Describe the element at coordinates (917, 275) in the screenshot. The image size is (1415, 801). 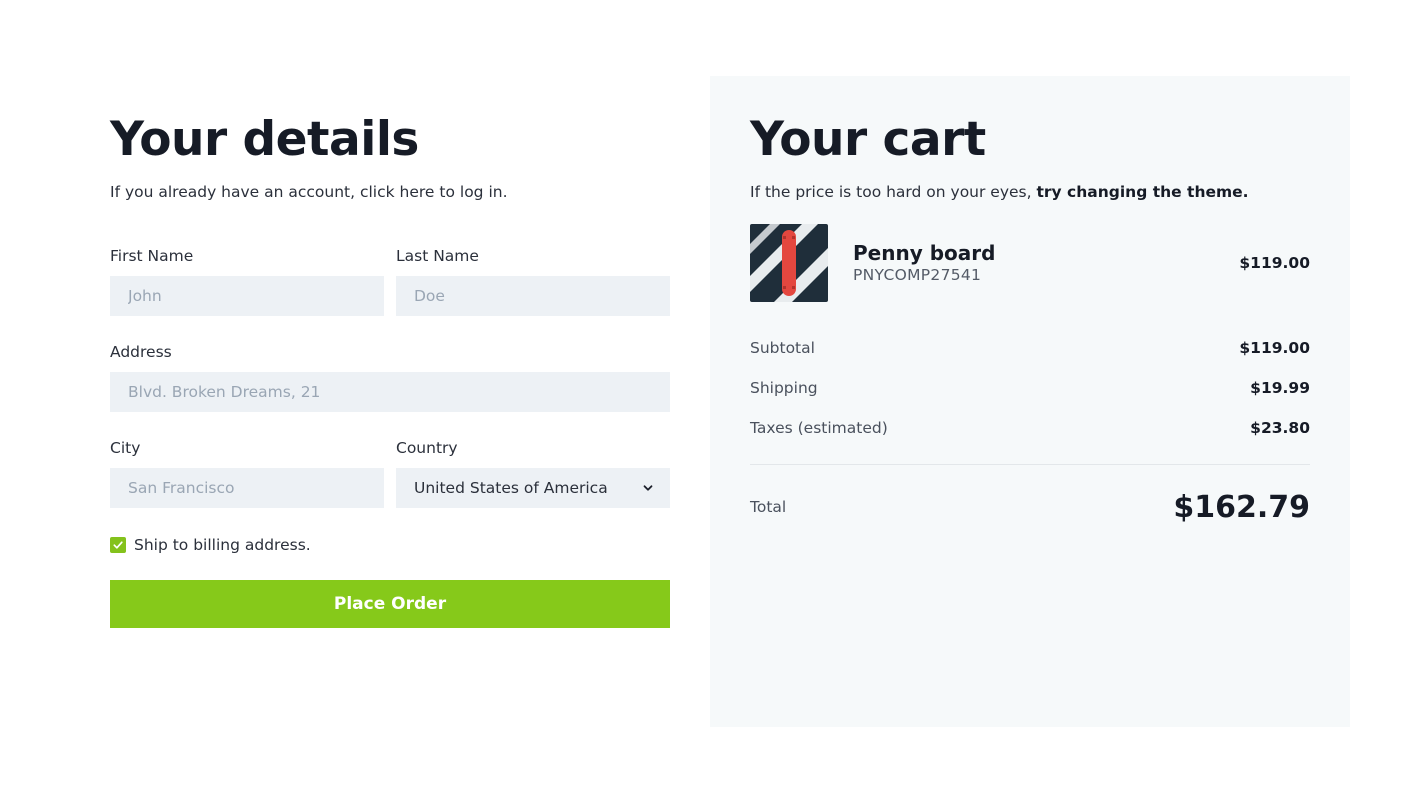
I see `product-sku: PNYCOMP27541` at that location.